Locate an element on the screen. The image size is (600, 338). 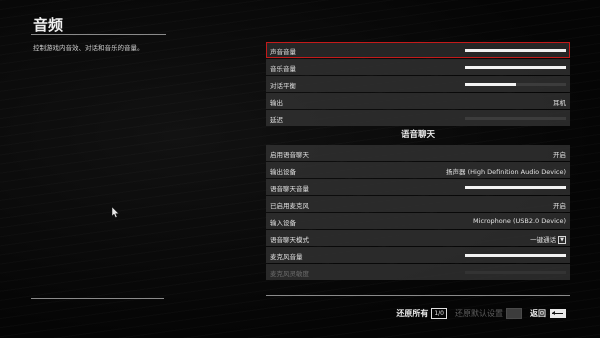
setting-label: 输入设备 is located at coordinates (283, 223).